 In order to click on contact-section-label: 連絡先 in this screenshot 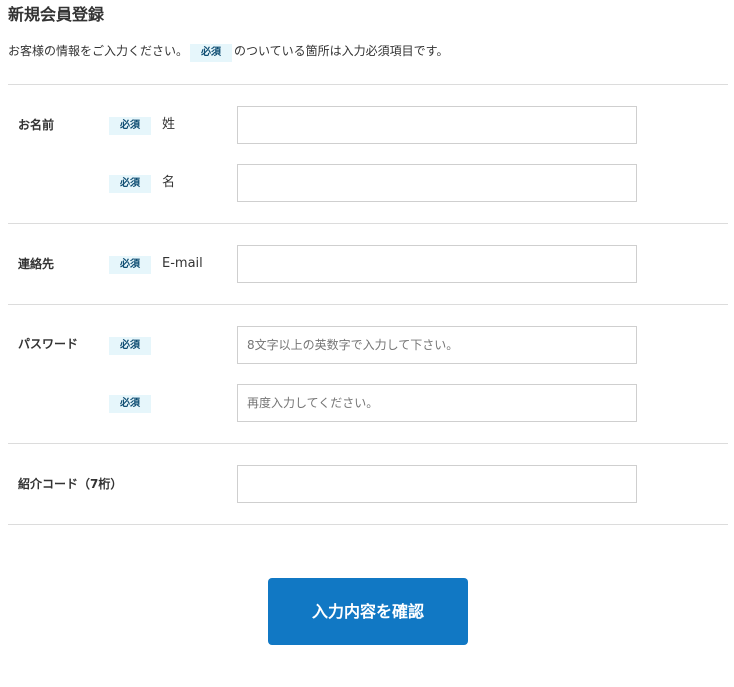, I will do `click(36, 264)`.